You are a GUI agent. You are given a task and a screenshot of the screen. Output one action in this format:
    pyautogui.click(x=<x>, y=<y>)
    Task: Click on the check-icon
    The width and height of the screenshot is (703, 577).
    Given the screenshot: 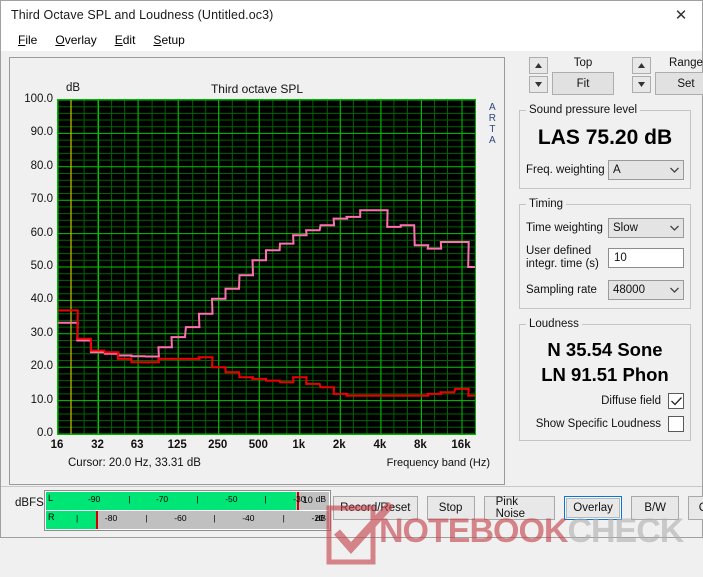 What is the action you would take?
    pyautogui.click(x=676, y=401)
    